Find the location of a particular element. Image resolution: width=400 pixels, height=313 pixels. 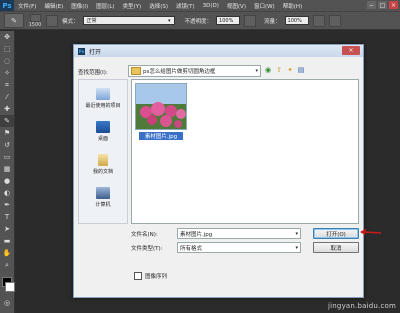

window-controls: − □ × is located at coordinates (382, 5).